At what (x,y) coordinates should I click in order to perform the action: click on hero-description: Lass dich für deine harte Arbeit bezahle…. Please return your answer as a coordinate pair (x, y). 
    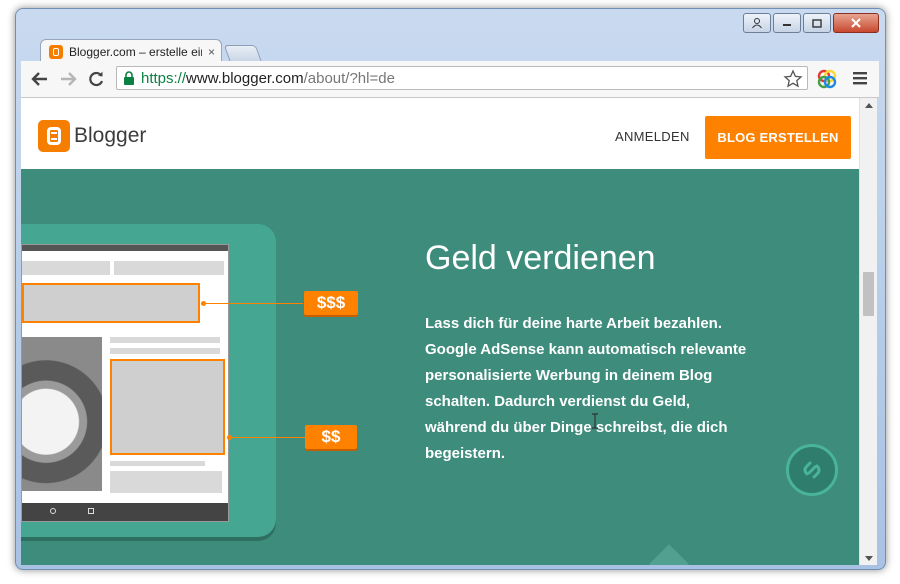
    Looking at the image, I should click on (586, 388).